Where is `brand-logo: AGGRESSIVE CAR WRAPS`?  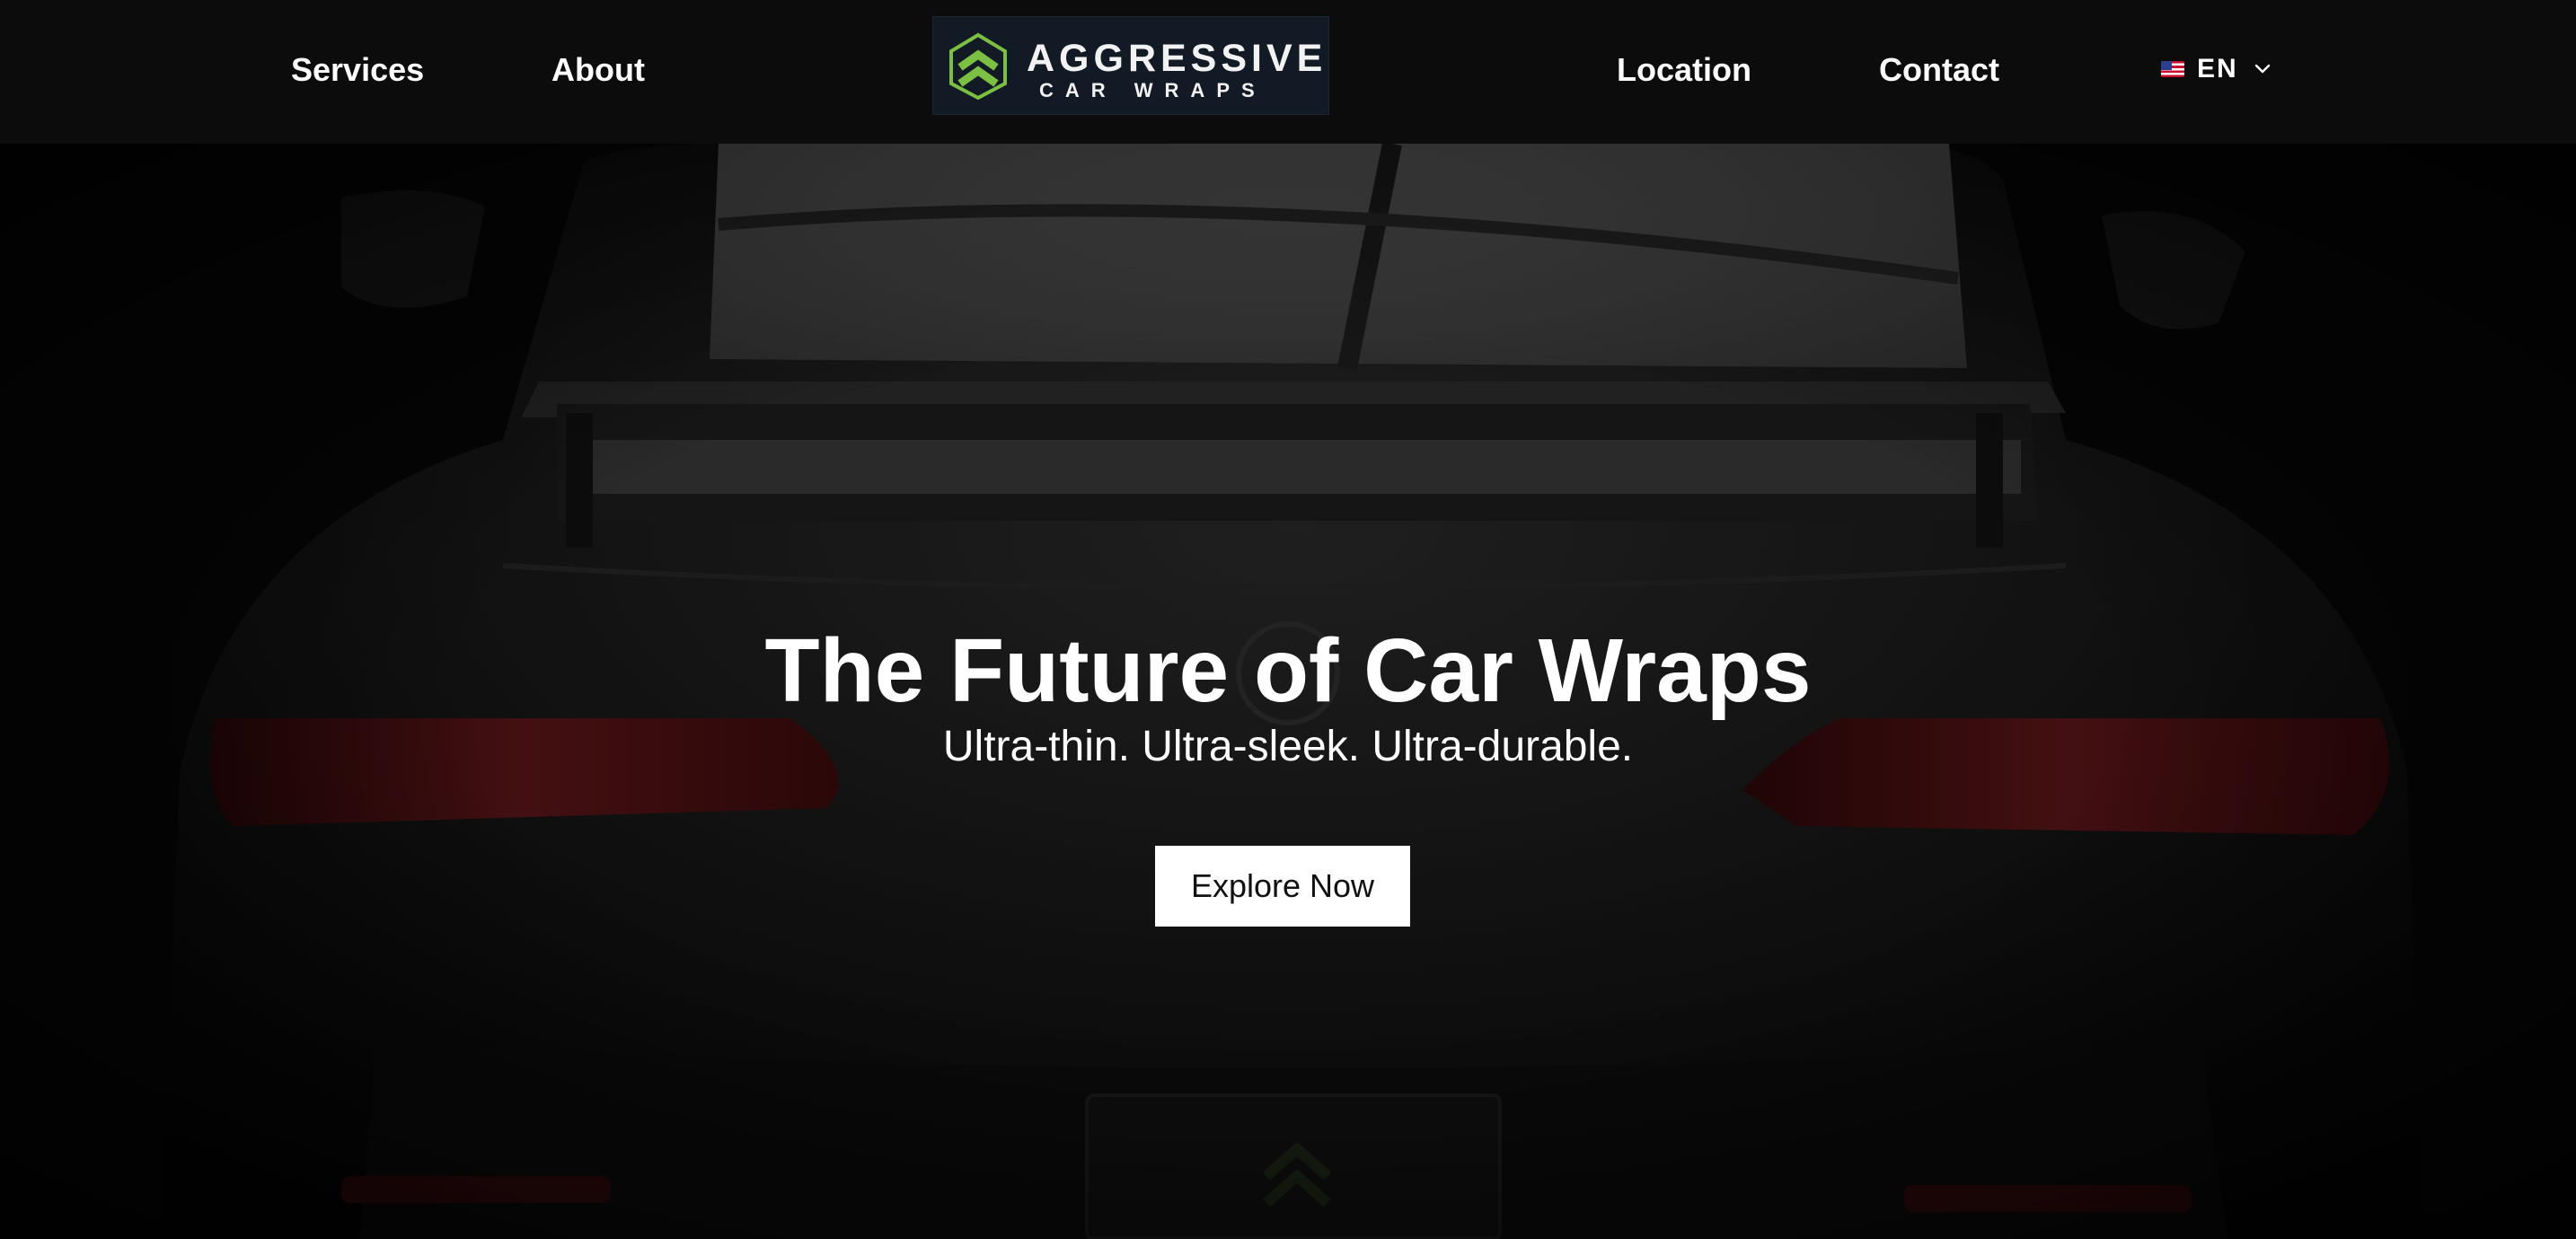
brand-logo: AGGRESSIVE CAR WRAPS is located at coordinates (1130, 66).